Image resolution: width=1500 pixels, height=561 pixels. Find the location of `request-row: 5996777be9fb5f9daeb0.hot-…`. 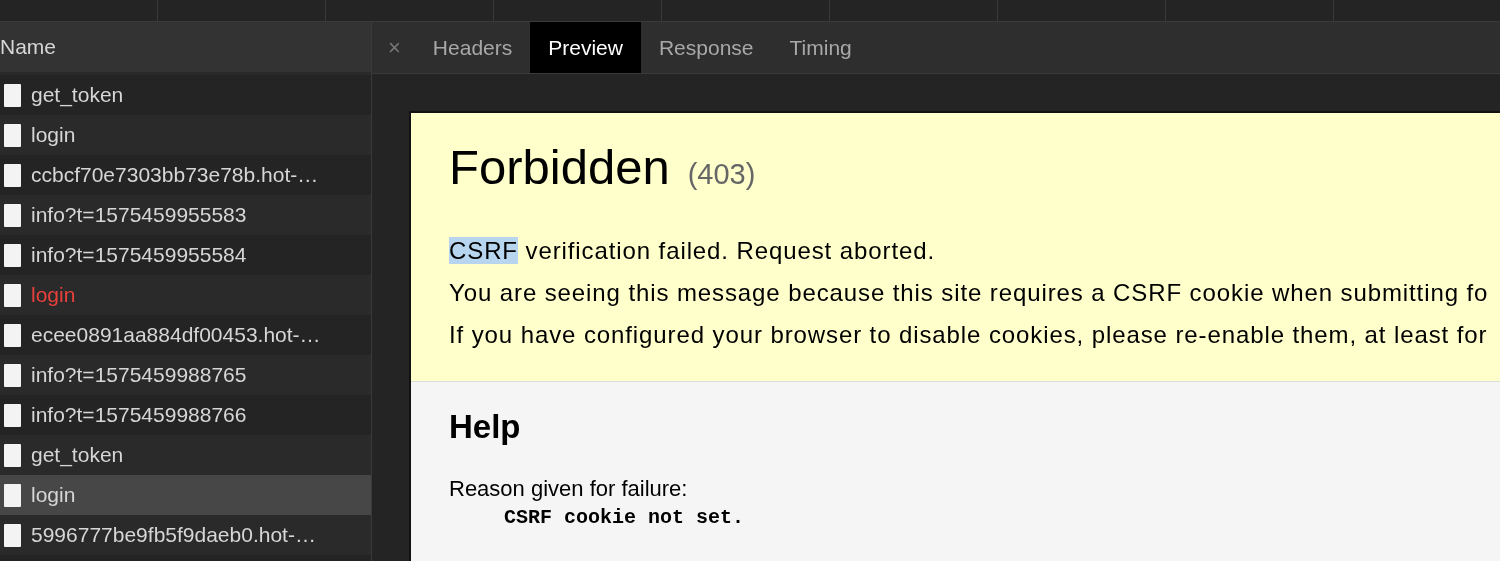

request-row: 5996777be9fb5f9daeb0.hot-… is located at coordinates (185, 535).